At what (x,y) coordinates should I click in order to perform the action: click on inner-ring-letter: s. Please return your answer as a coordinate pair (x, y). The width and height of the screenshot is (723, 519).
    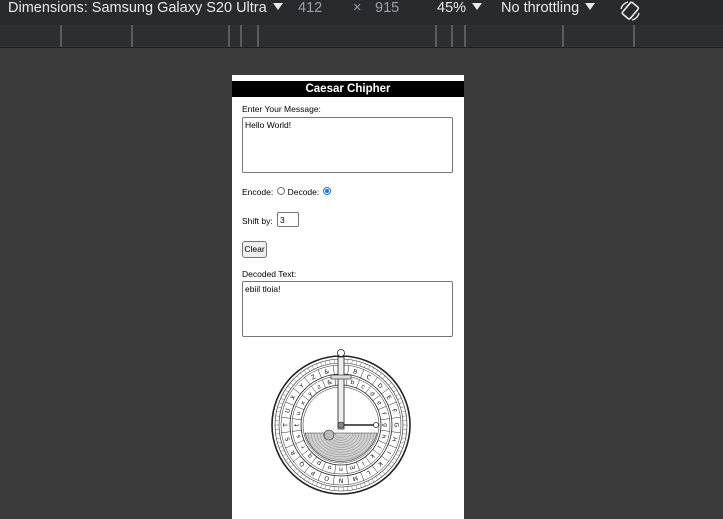
    Looking at the image, I should click on (299, 436).